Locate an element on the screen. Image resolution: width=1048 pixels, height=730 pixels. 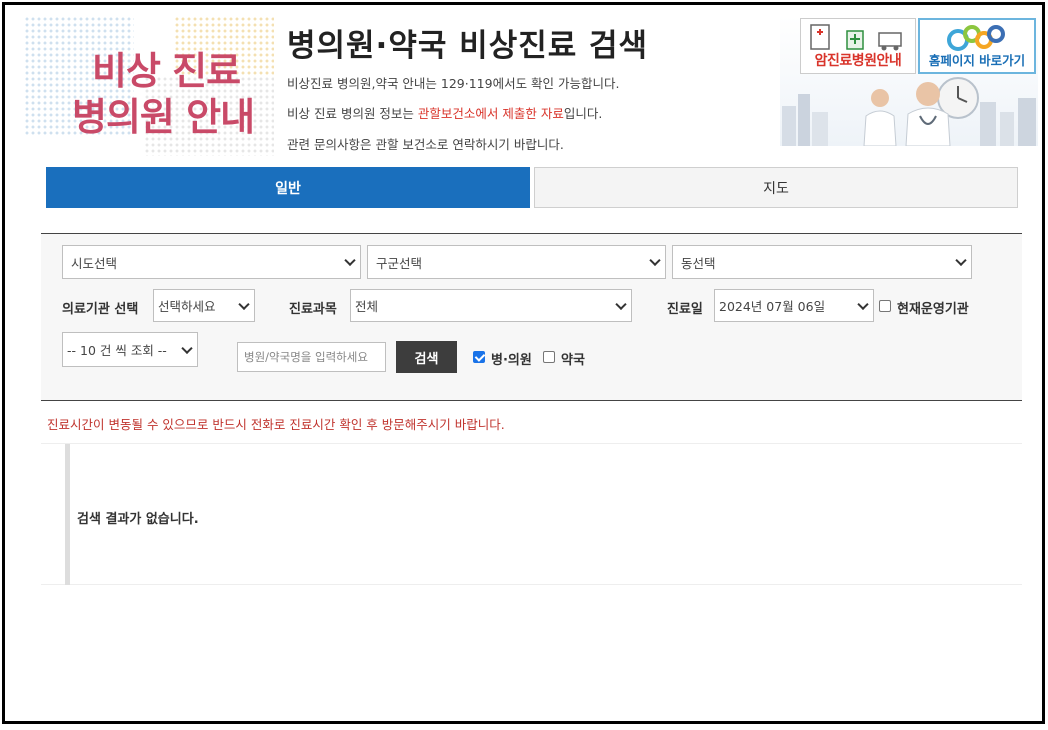
banner-title-line2: 병의원 안내 is located at coordinates (163, 117).